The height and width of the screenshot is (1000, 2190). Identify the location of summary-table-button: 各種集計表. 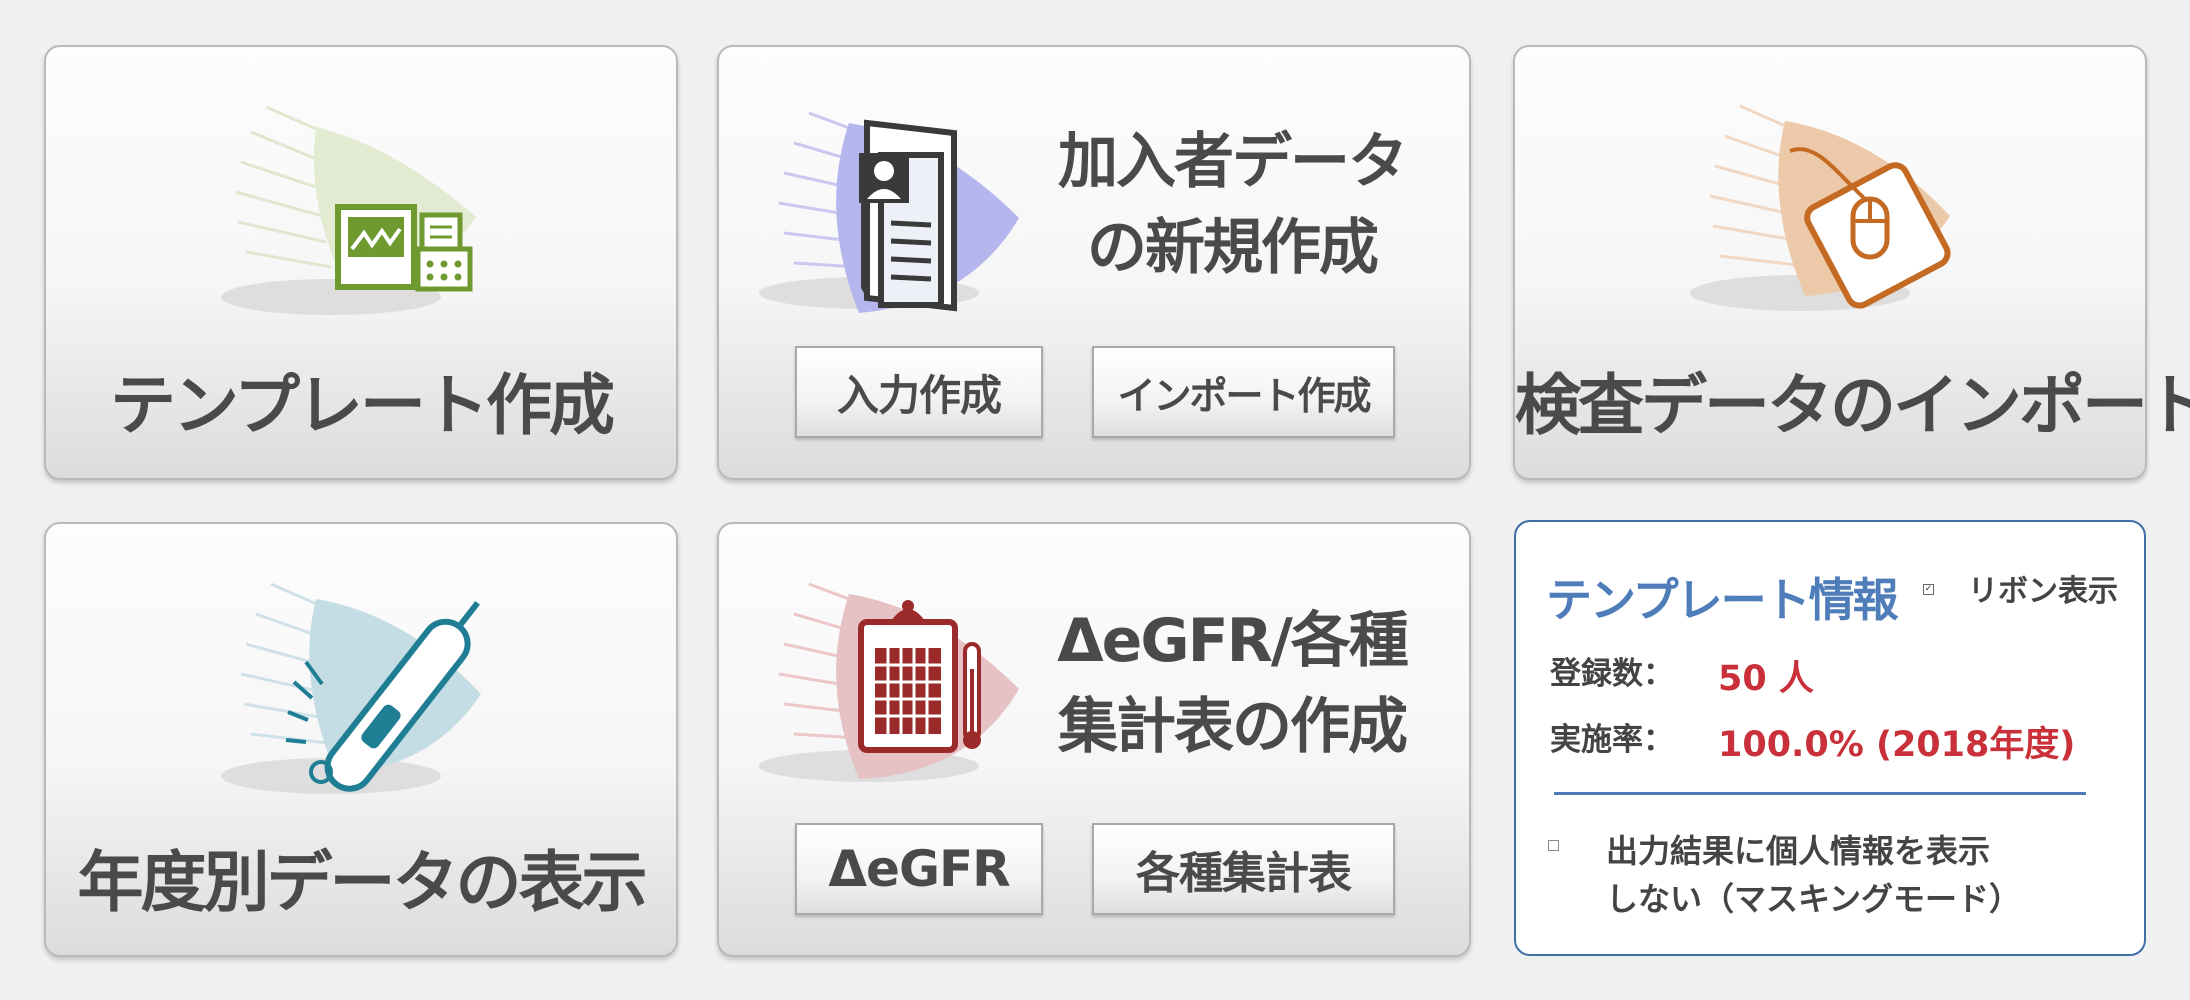
(1243, 869).